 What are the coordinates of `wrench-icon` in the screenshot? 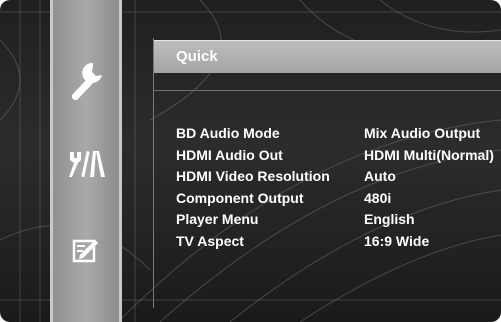 It's located at (86, 82).